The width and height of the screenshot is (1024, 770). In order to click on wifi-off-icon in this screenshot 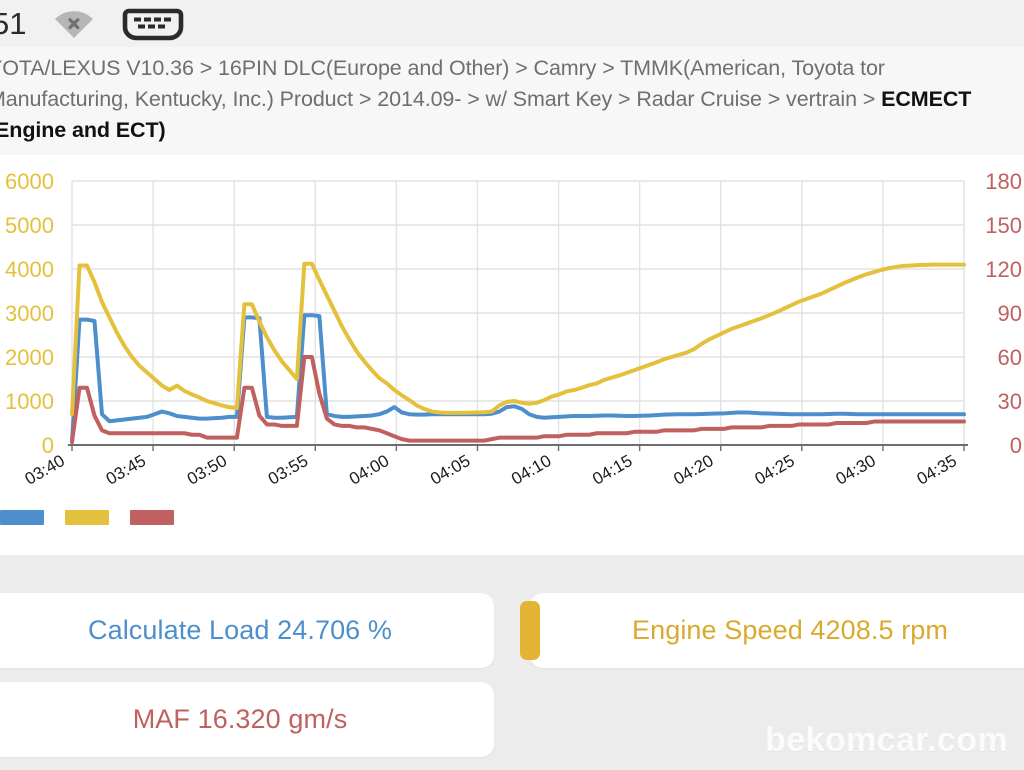, I will do `click(74, 24)`.